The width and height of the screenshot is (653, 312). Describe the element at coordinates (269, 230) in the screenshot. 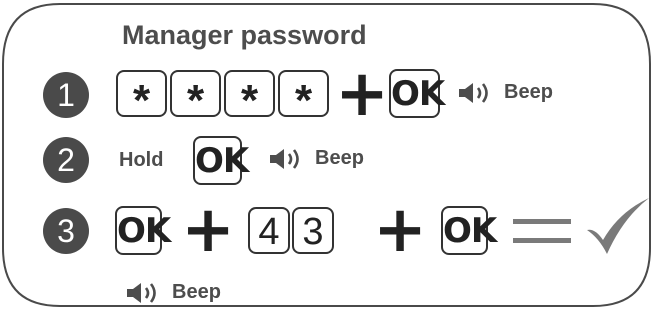

I see `digit-key-4: 4` at that location.